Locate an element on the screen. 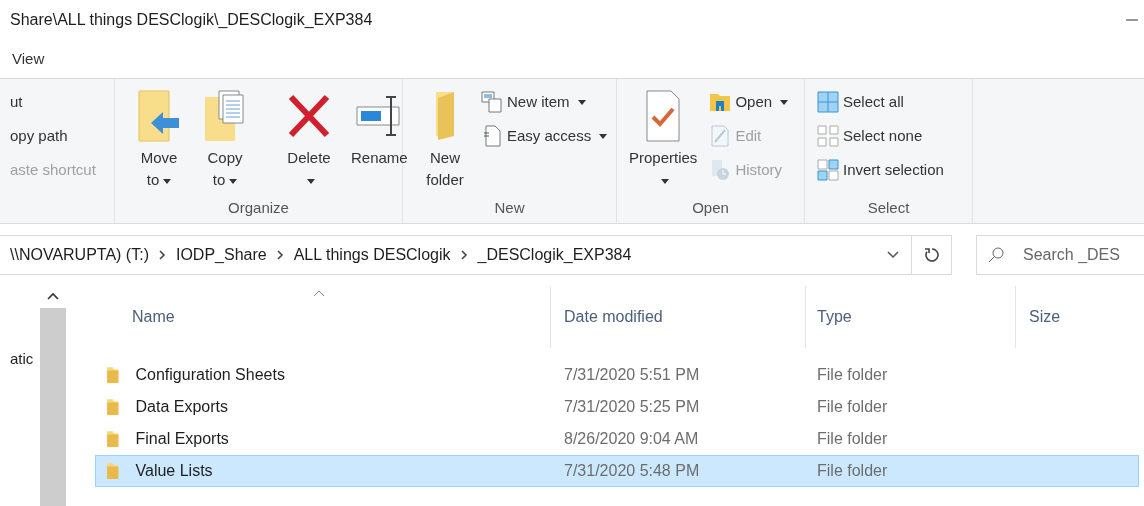  file-name: Final Exports is located at coordinates (182, 439).